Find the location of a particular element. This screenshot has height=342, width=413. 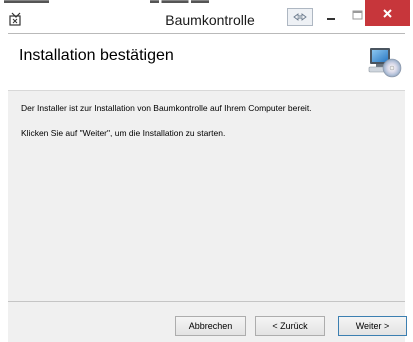

close-button is located at coordinates (387, 13).